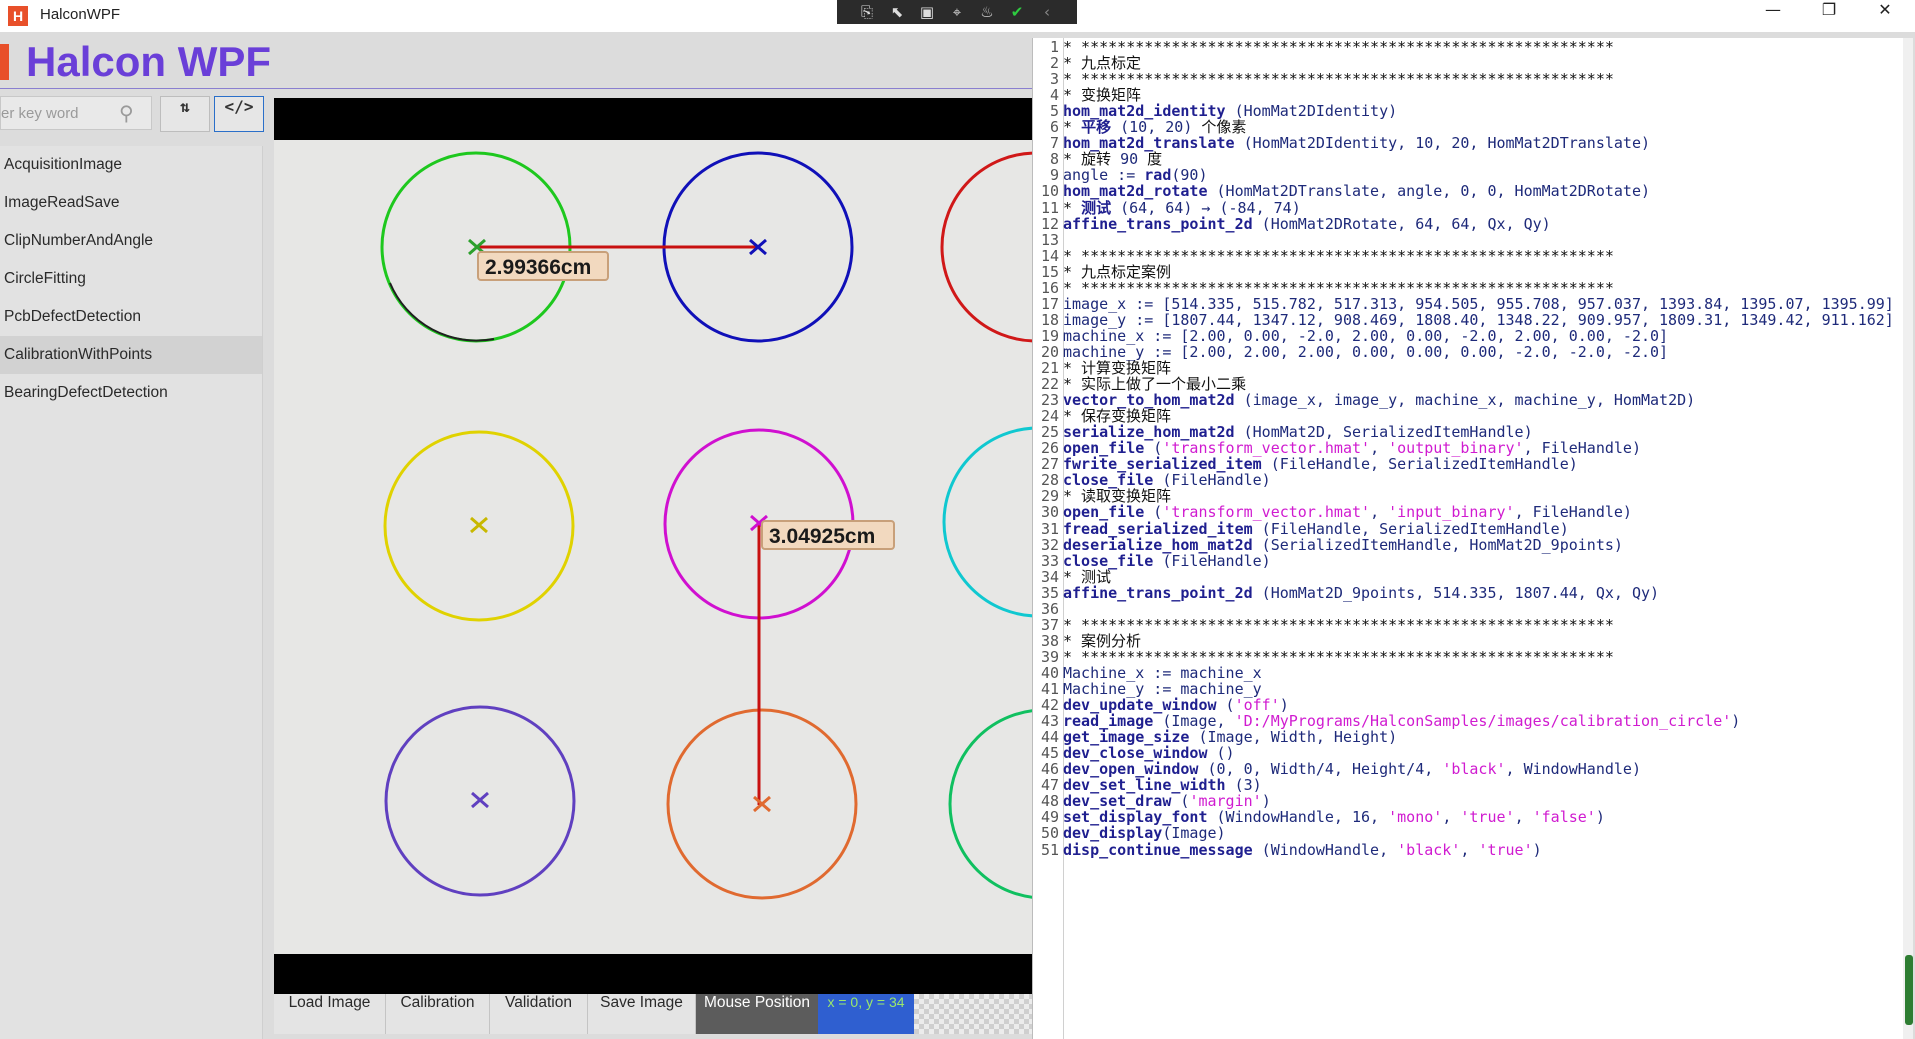 The width and height of the screenshot is (1915, 1039). What do you see at coordinates (40, 113) in the screenshot?
I see `search-input: er key word` at bounding box center [40, 113].